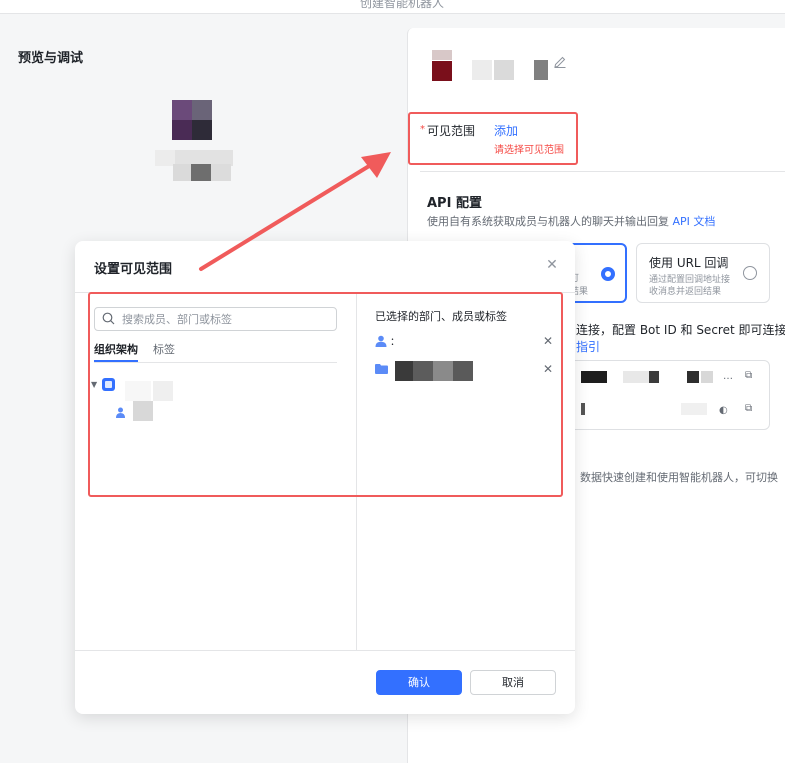 The height and width of the screenshot is (763, 785). I want to click on url-callback-desc-2: 收消息并返回结果, so click(685, 292).